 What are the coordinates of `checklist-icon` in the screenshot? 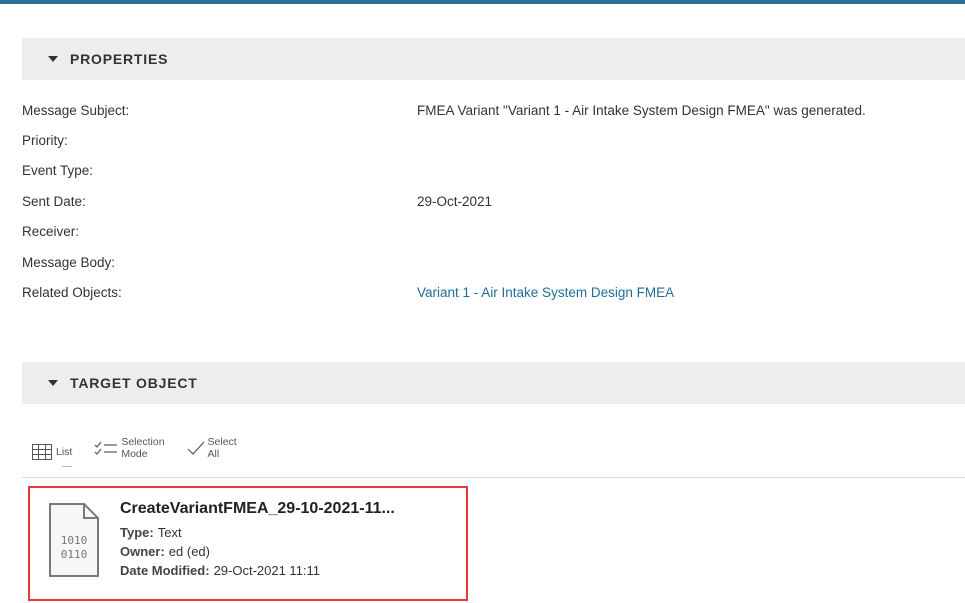 It's located at (106, 448).